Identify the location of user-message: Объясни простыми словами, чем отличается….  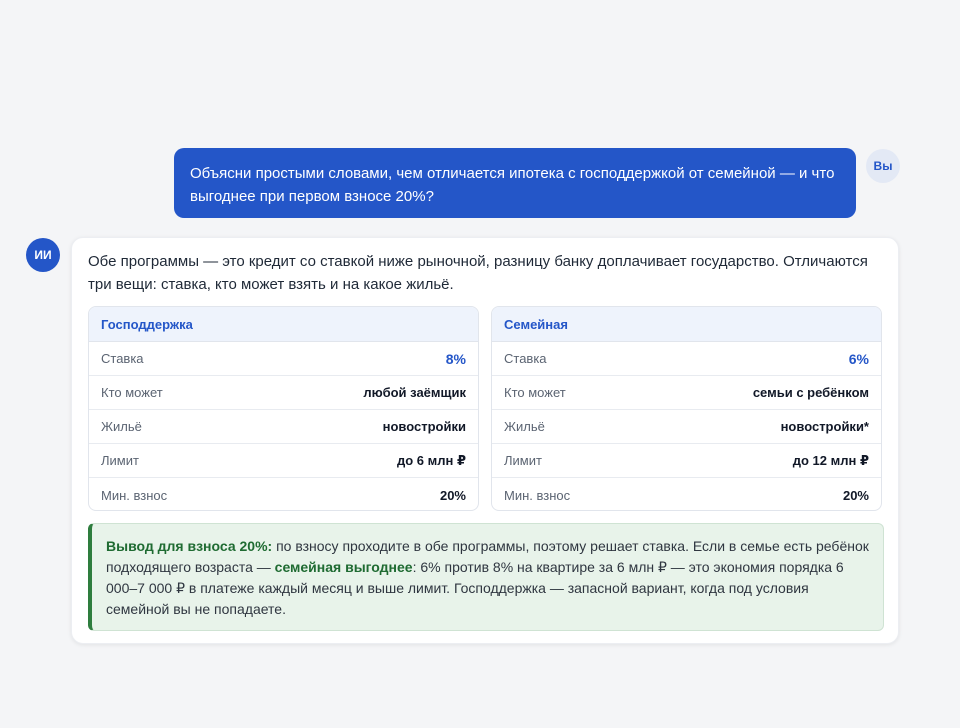
(515, 183).